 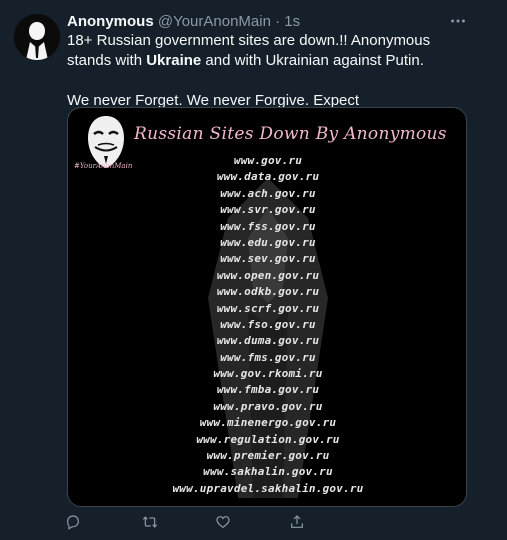 What do you see at coordinates (268, 439) in the screenshot?
I see `site-list-item: www.regulation.gov.ru` at bounding box center [268, 439].